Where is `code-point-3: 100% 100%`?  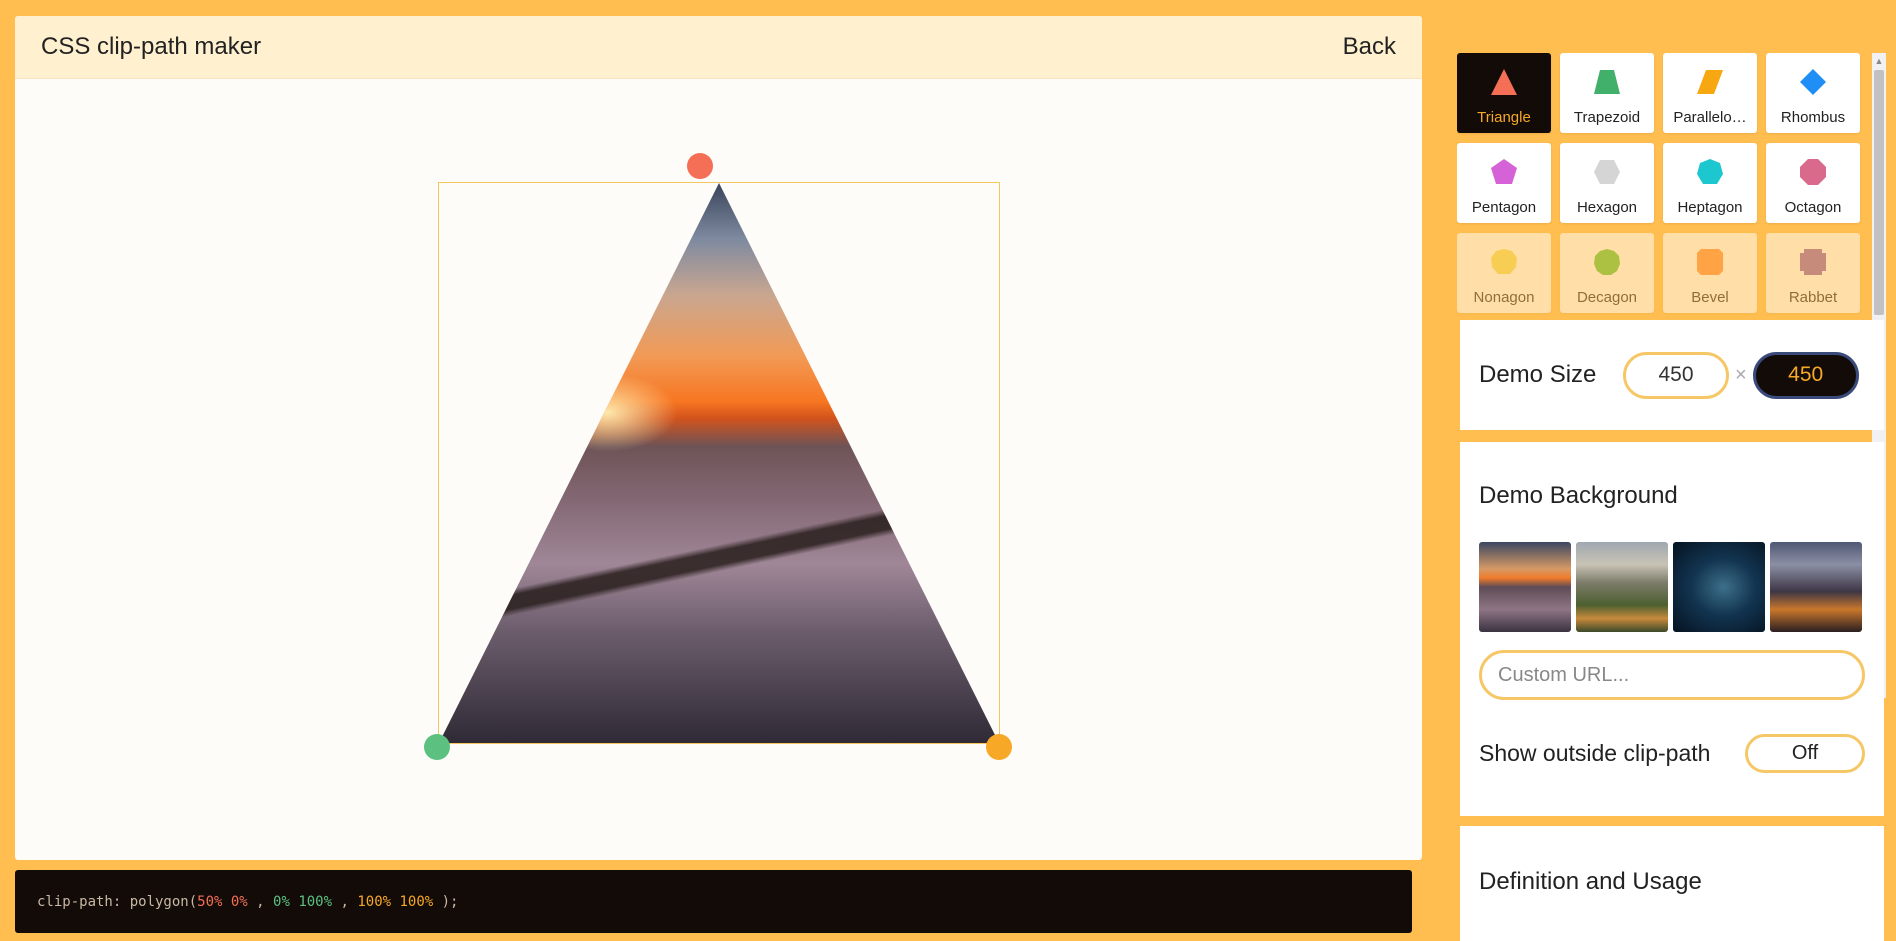 code-point-3: 100% 100% is located at coordinates (395, 901).